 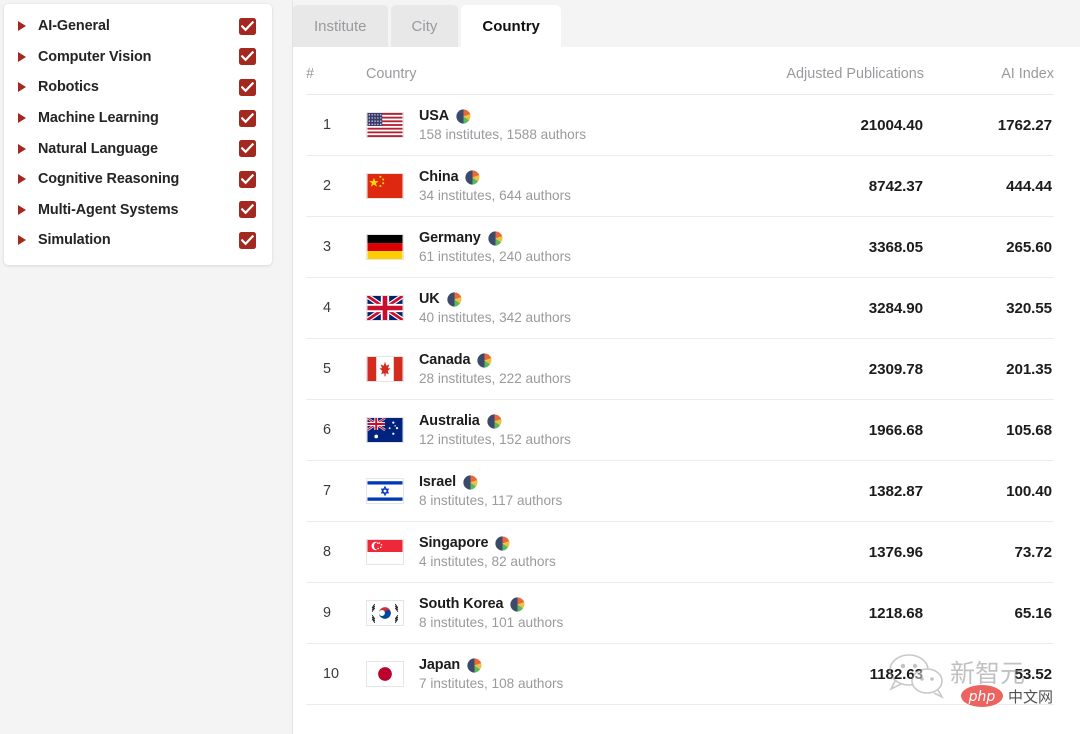 I want to click on country-name: UK, so click(x=429, y=299).